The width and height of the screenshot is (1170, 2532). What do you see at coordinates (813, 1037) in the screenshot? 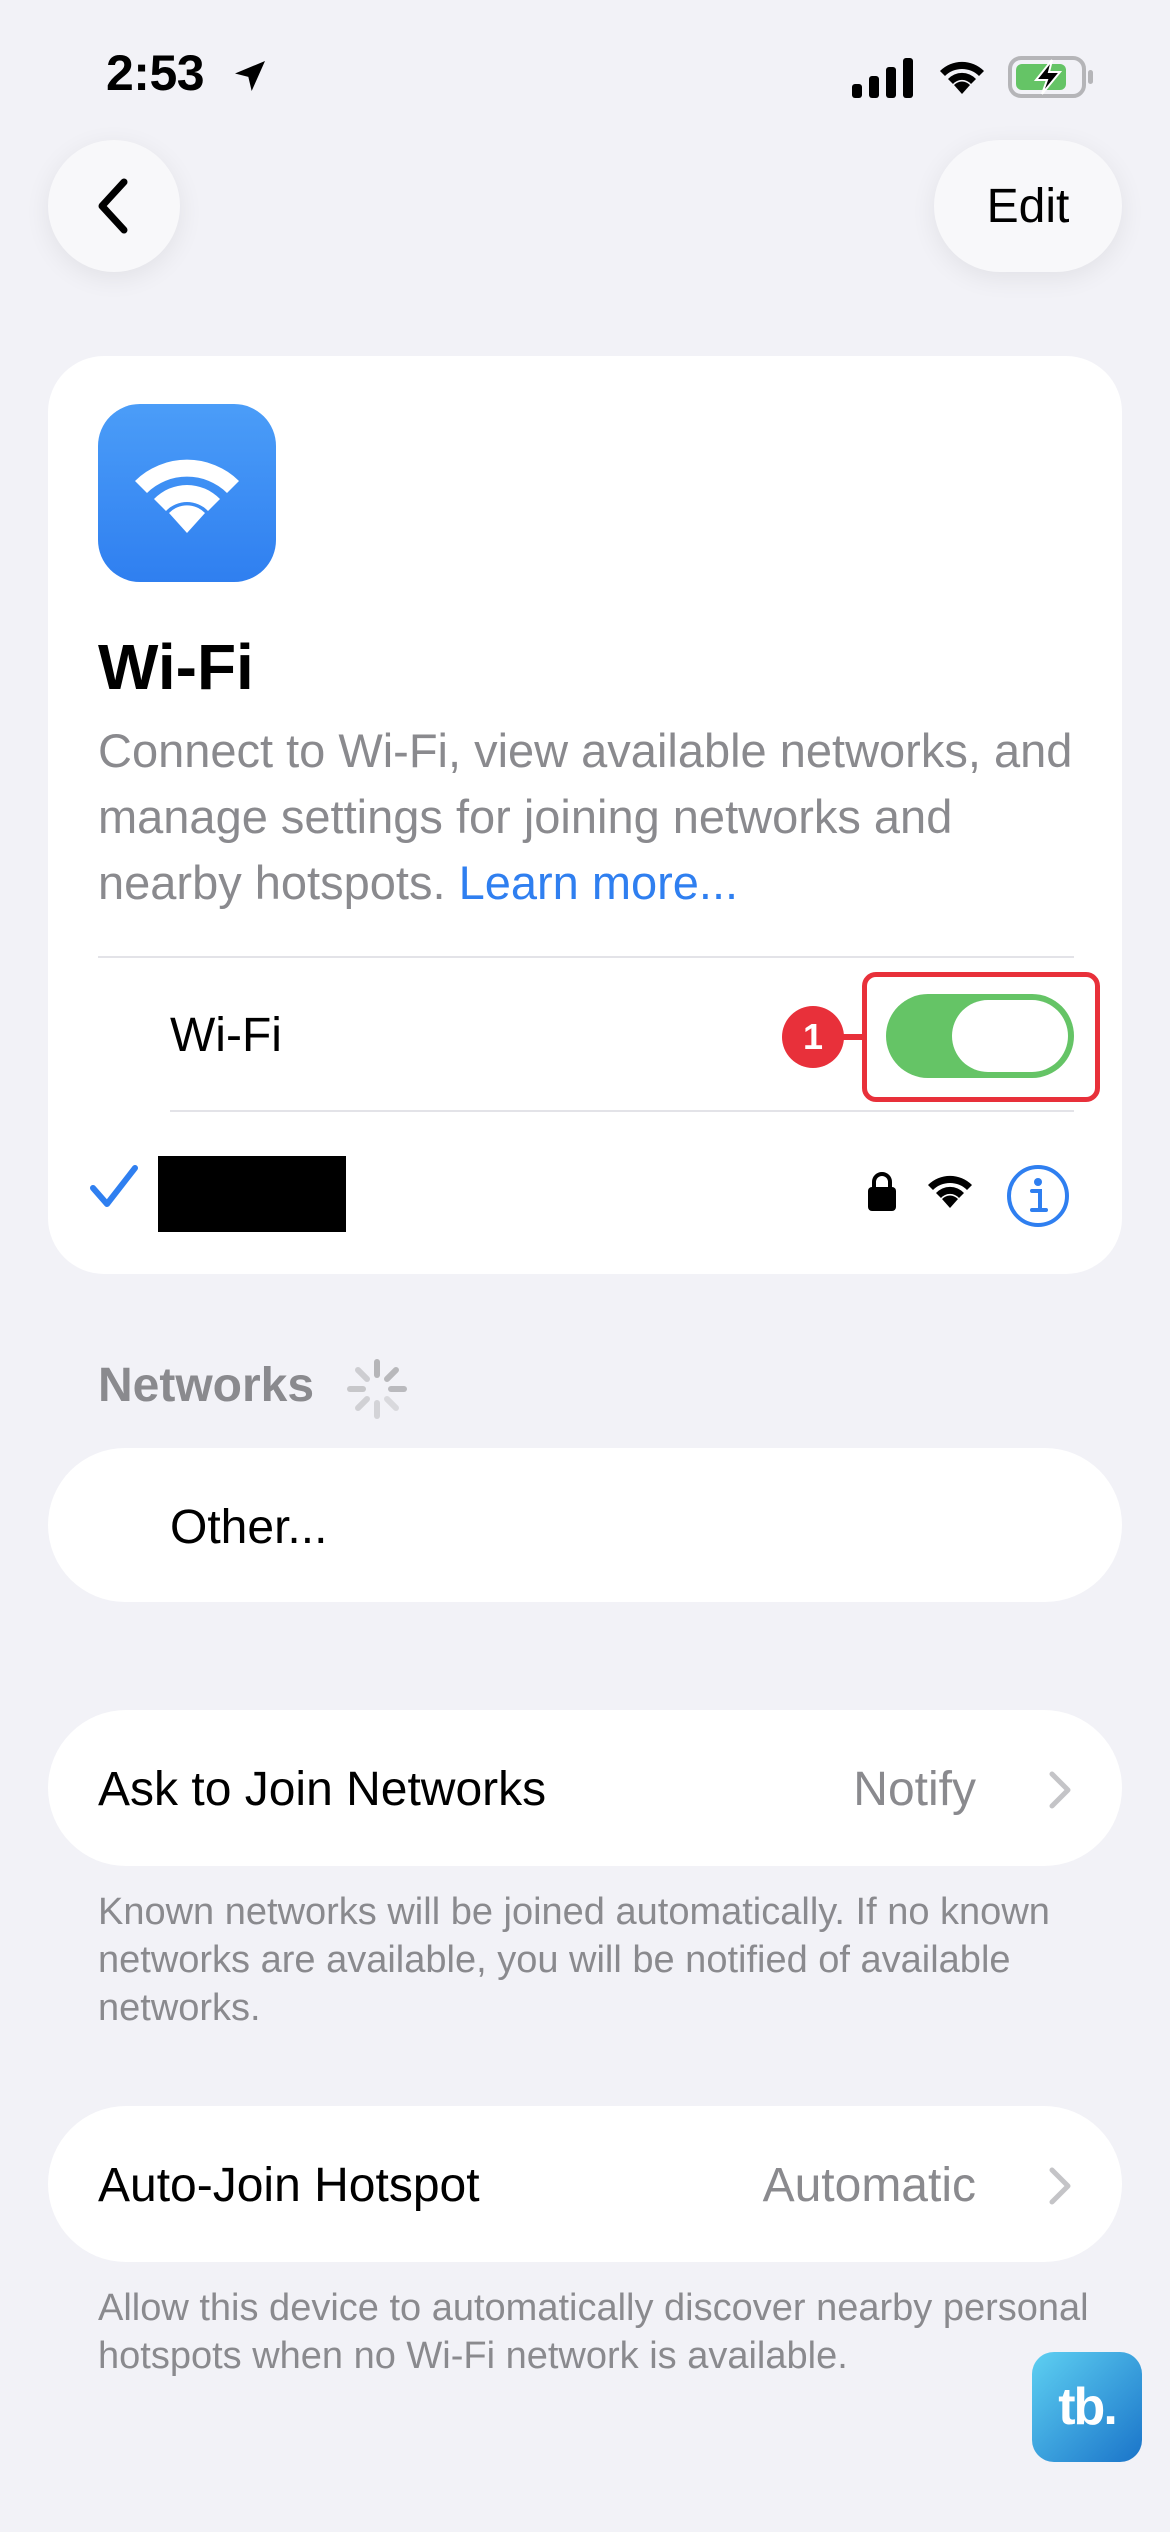
I see `annotation-step-badge: 1` at bounding box center [813, 1037].